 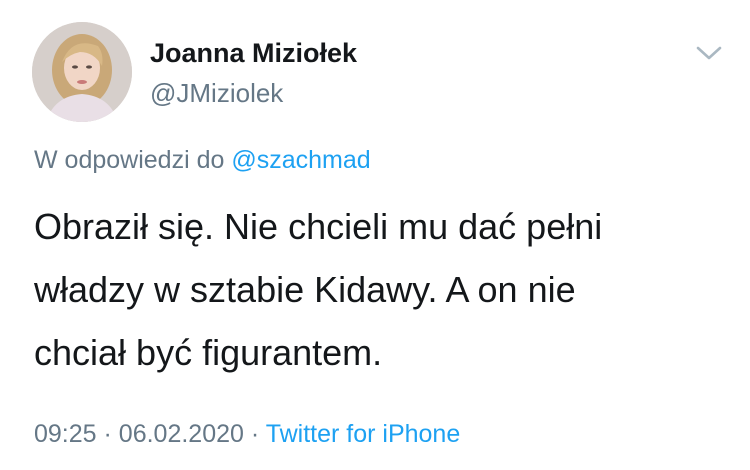 What do you see at coordinates (65, 434) in the screenshot?
I see `tweet-time: 09:25` at bounding box center [65, 434].